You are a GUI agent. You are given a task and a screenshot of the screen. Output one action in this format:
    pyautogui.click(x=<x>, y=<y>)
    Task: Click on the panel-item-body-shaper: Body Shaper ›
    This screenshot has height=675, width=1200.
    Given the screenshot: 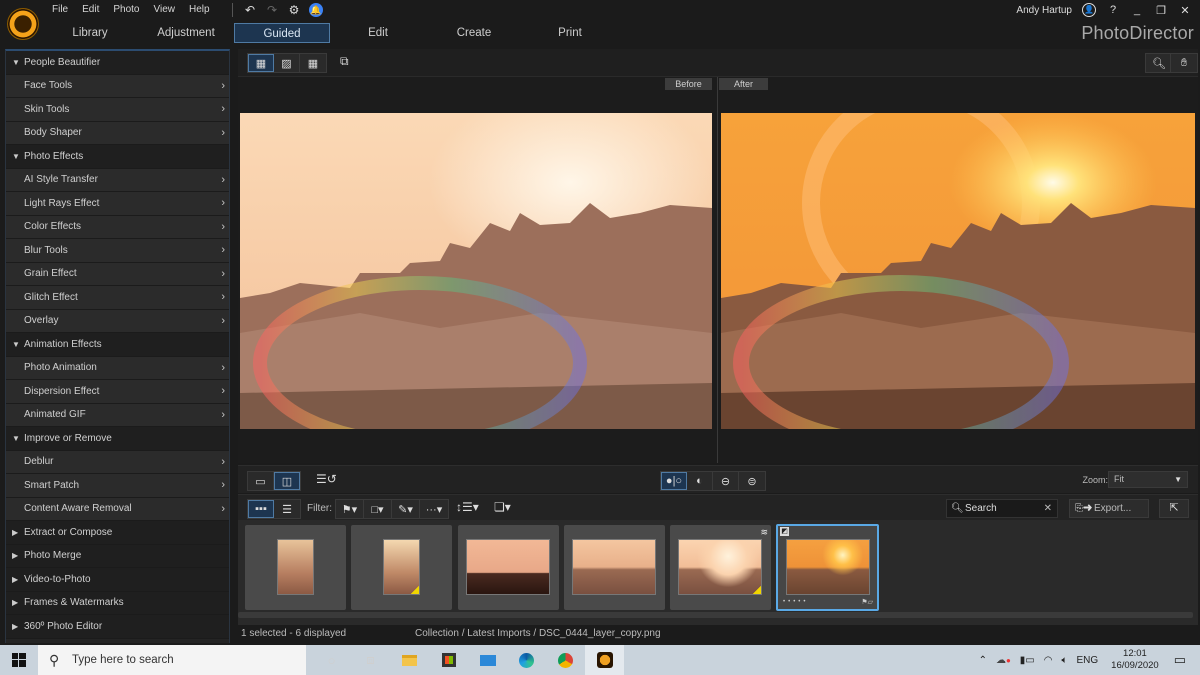 What is the action you would take?
    pyautogui.click(x=117, y=133)
    